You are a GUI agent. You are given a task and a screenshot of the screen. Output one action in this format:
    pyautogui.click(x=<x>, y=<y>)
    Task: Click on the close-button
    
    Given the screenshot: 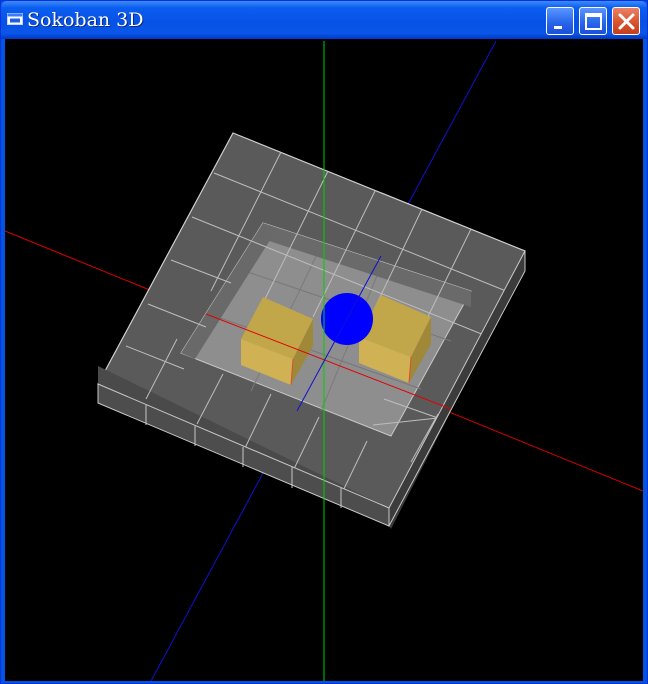 What is the action you would take?
    pyautogui.click(x=626, y=21)
    